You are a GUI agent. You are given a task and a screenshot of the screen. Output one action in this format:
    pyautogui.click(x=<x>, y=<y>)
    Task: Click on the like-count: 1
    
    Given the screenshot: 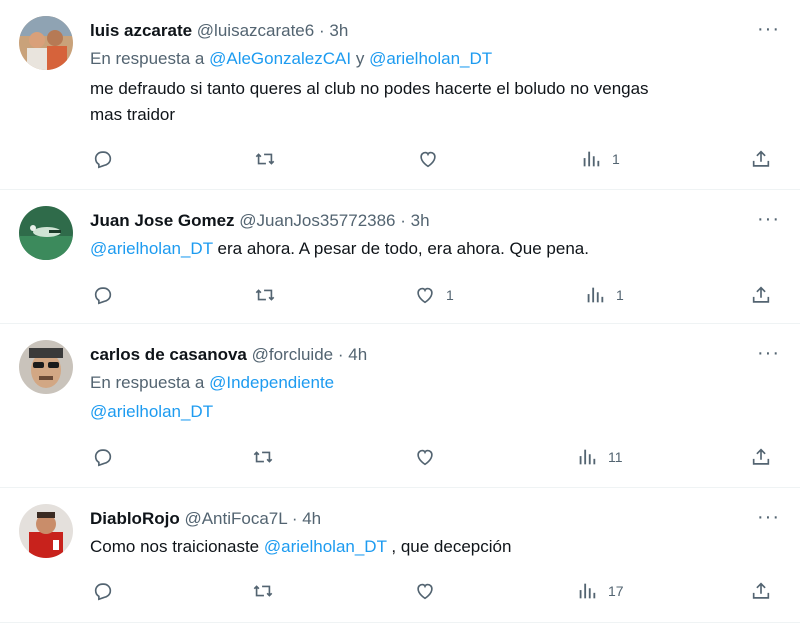 What is the action you would take?
    pyautogui.click(x=450, y=295)
    